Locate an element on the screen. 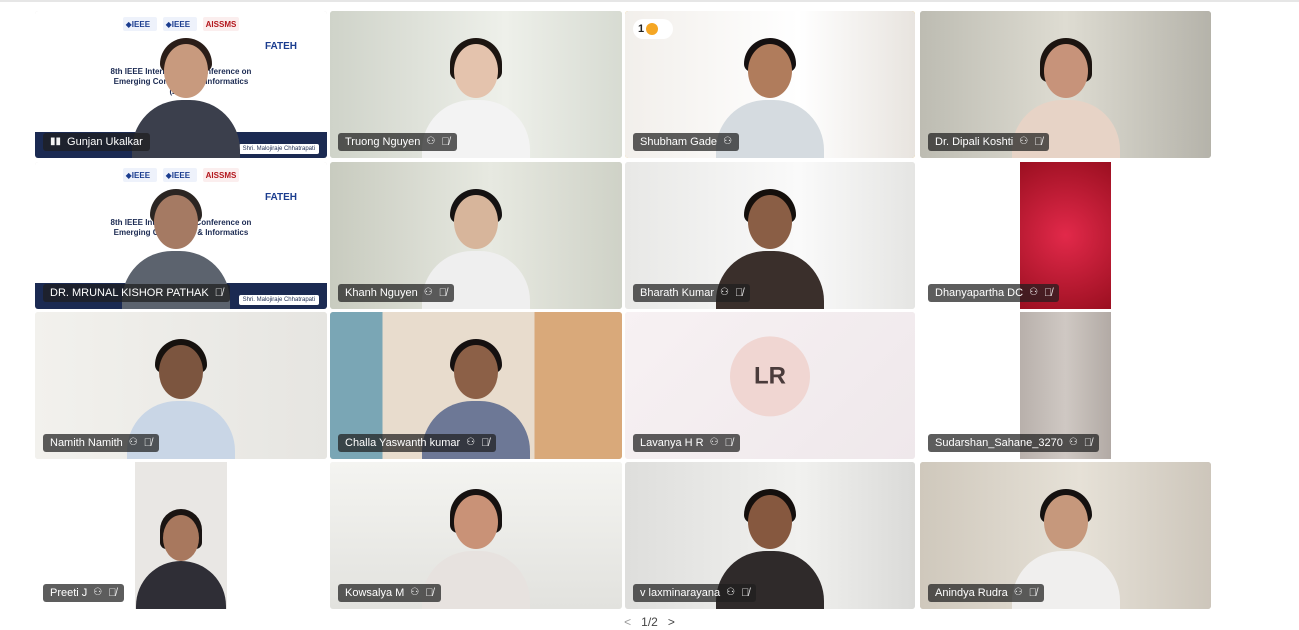 This screenshot has width=1299, height=630. participant-tile-truong-nguyen: Truong Nguyen ⚇ 🎙̸ is located at coordinates (476, 84).